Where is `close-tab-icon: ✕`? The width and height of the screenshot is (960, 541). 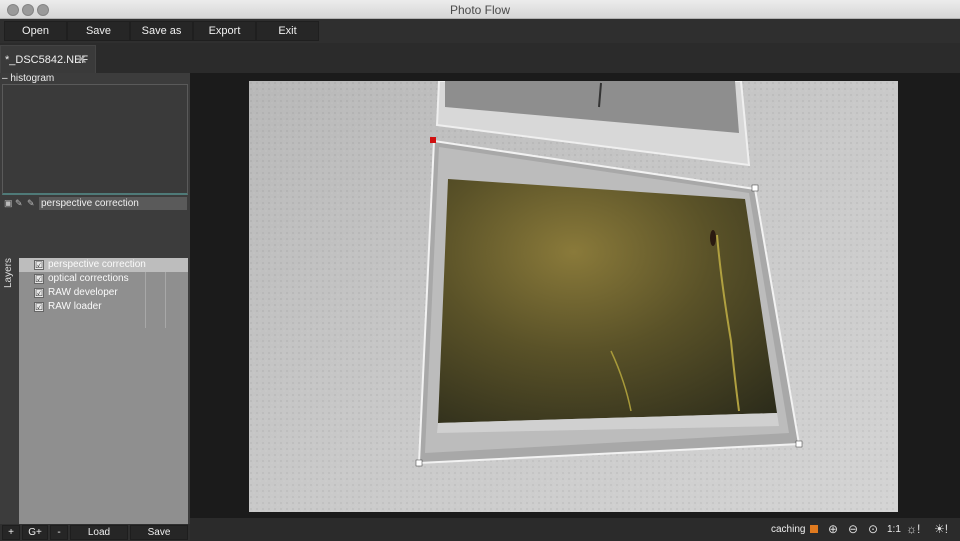
close-tab-icon: ✕ is located at coordinates (82, 59).